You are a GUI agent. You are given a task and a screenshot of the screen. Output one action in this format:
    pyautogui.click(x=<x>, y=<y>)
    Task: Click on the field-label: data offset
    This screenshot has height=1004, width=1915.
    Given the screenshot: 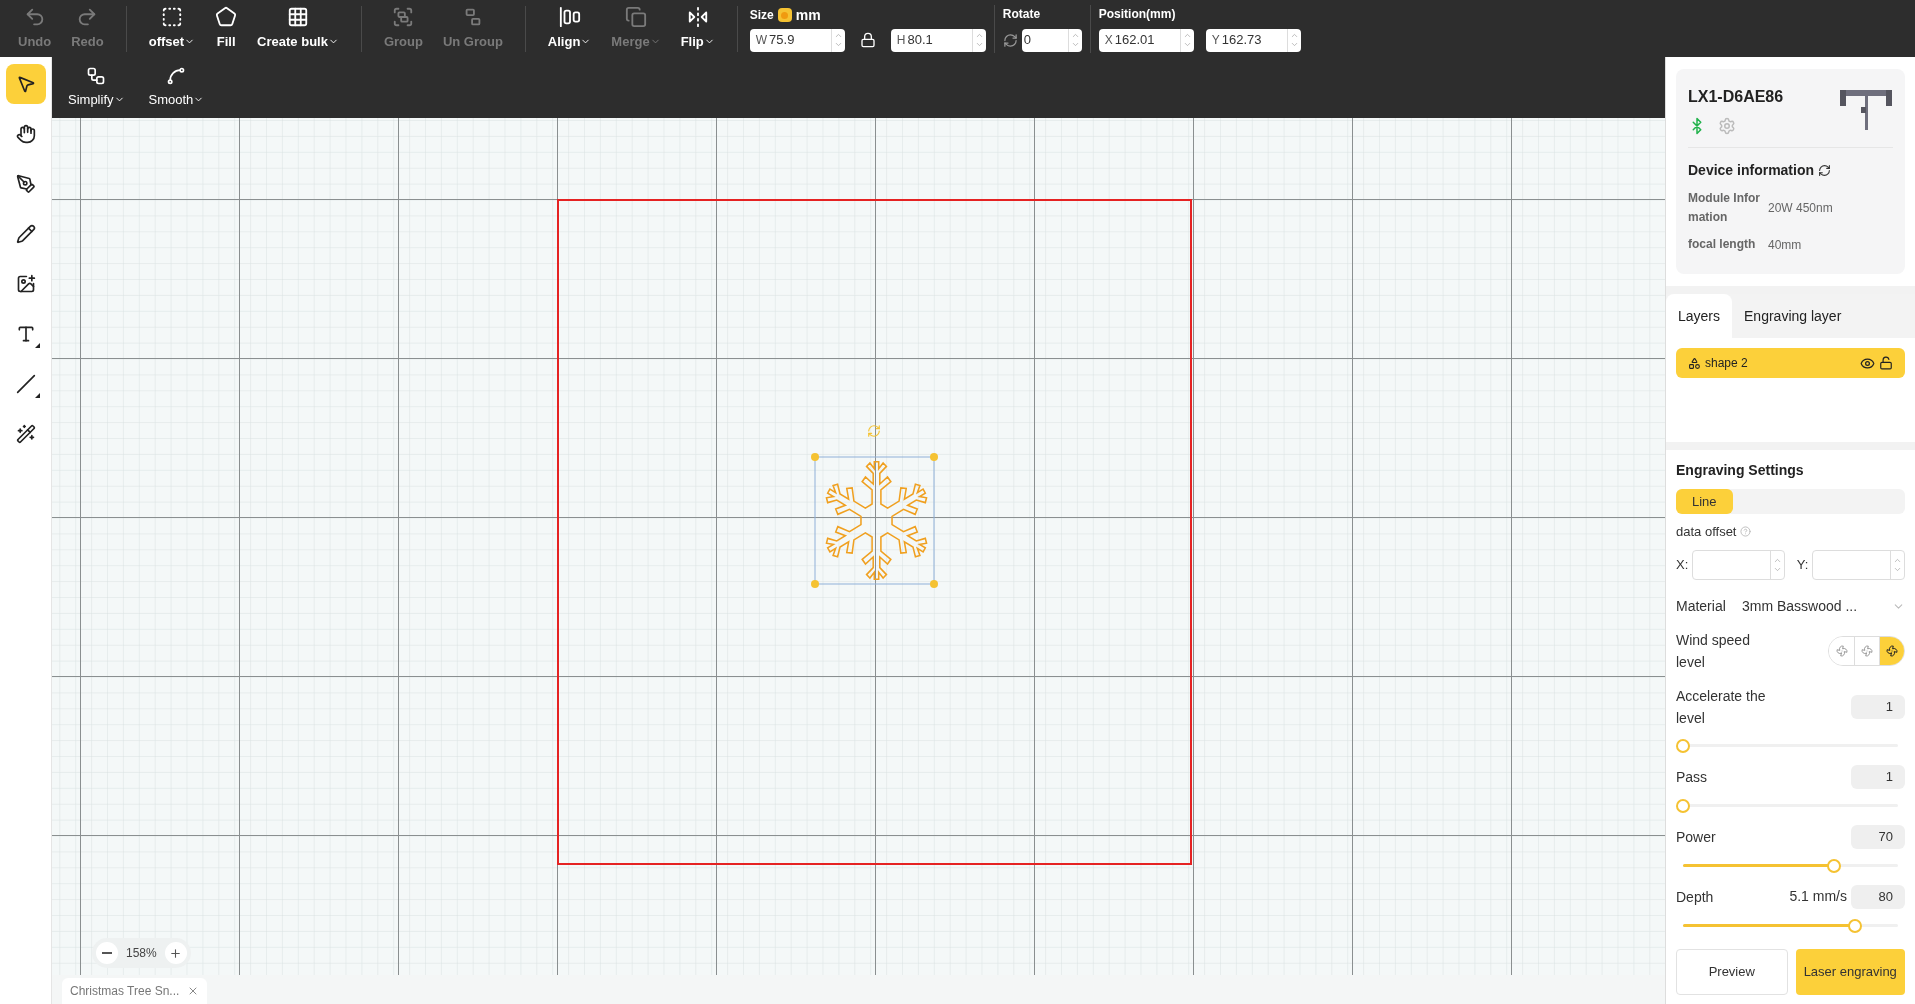 What is the action you would take?
    pyautogui.click(x=1706, y=532)
    